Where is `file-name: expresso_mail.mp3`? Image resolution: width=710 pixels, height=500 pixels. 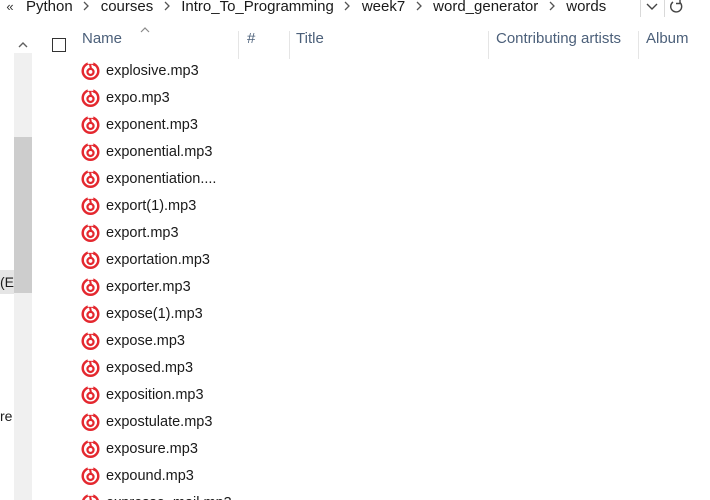 file-name: expresso_mail.mp3 is located at coordinates (179, 495).